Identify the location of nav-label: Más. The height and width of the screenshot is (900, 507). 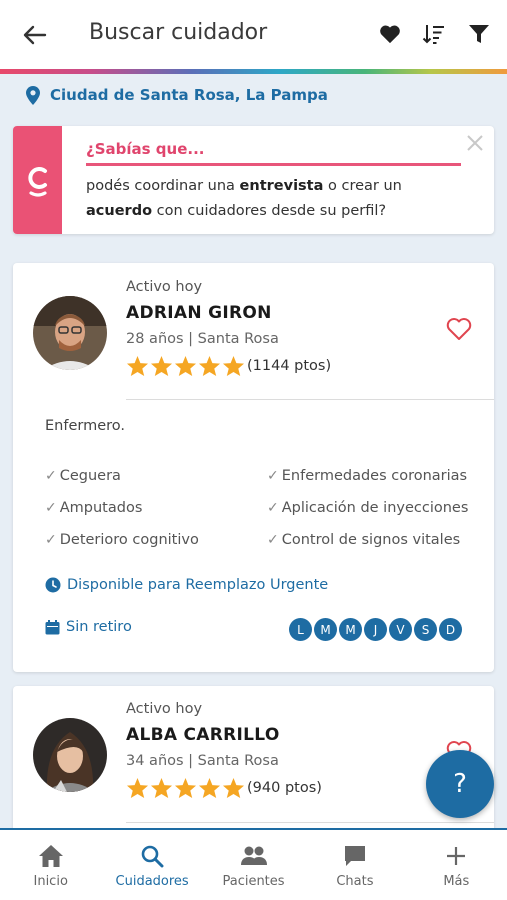
(456, 881).